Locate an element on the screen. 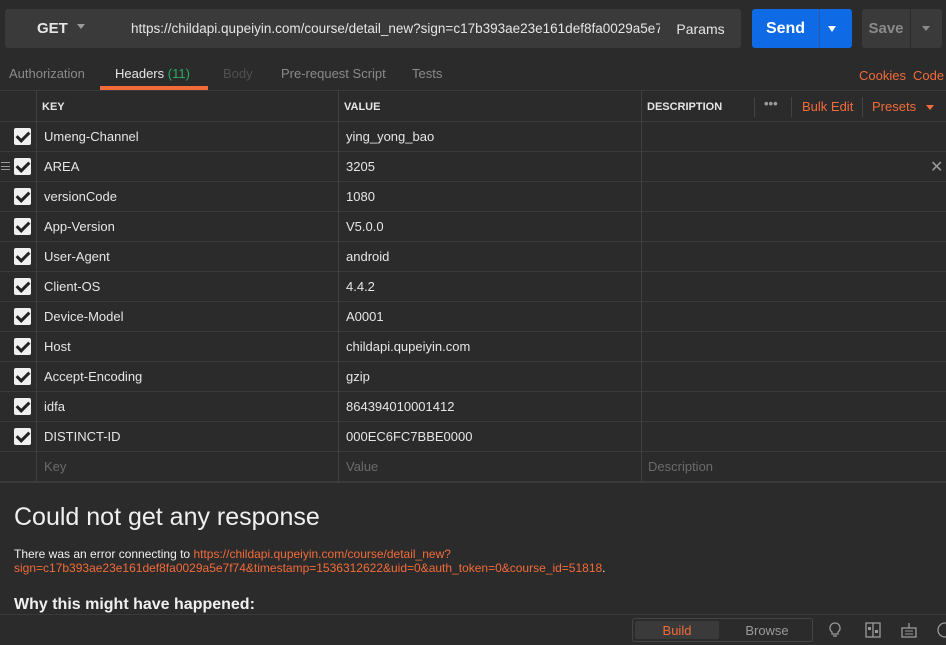  header-row: App-Version V5.0.0 is located at coordinates (473, 227).